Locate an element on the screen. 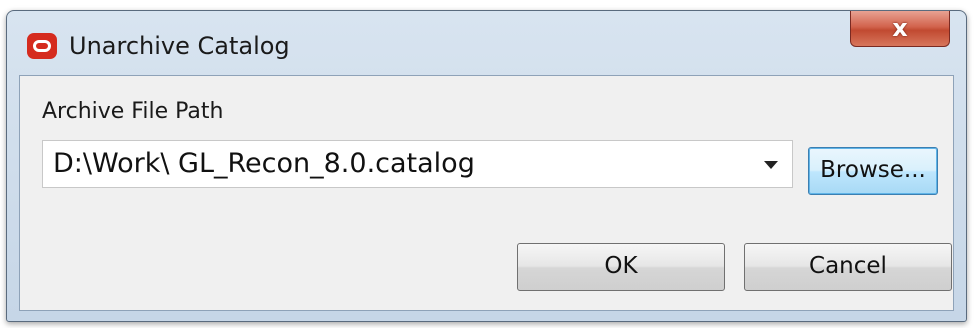 The height and width of the screenshot is (328, 975). close-icon: x is located at coordinates (900, 28).